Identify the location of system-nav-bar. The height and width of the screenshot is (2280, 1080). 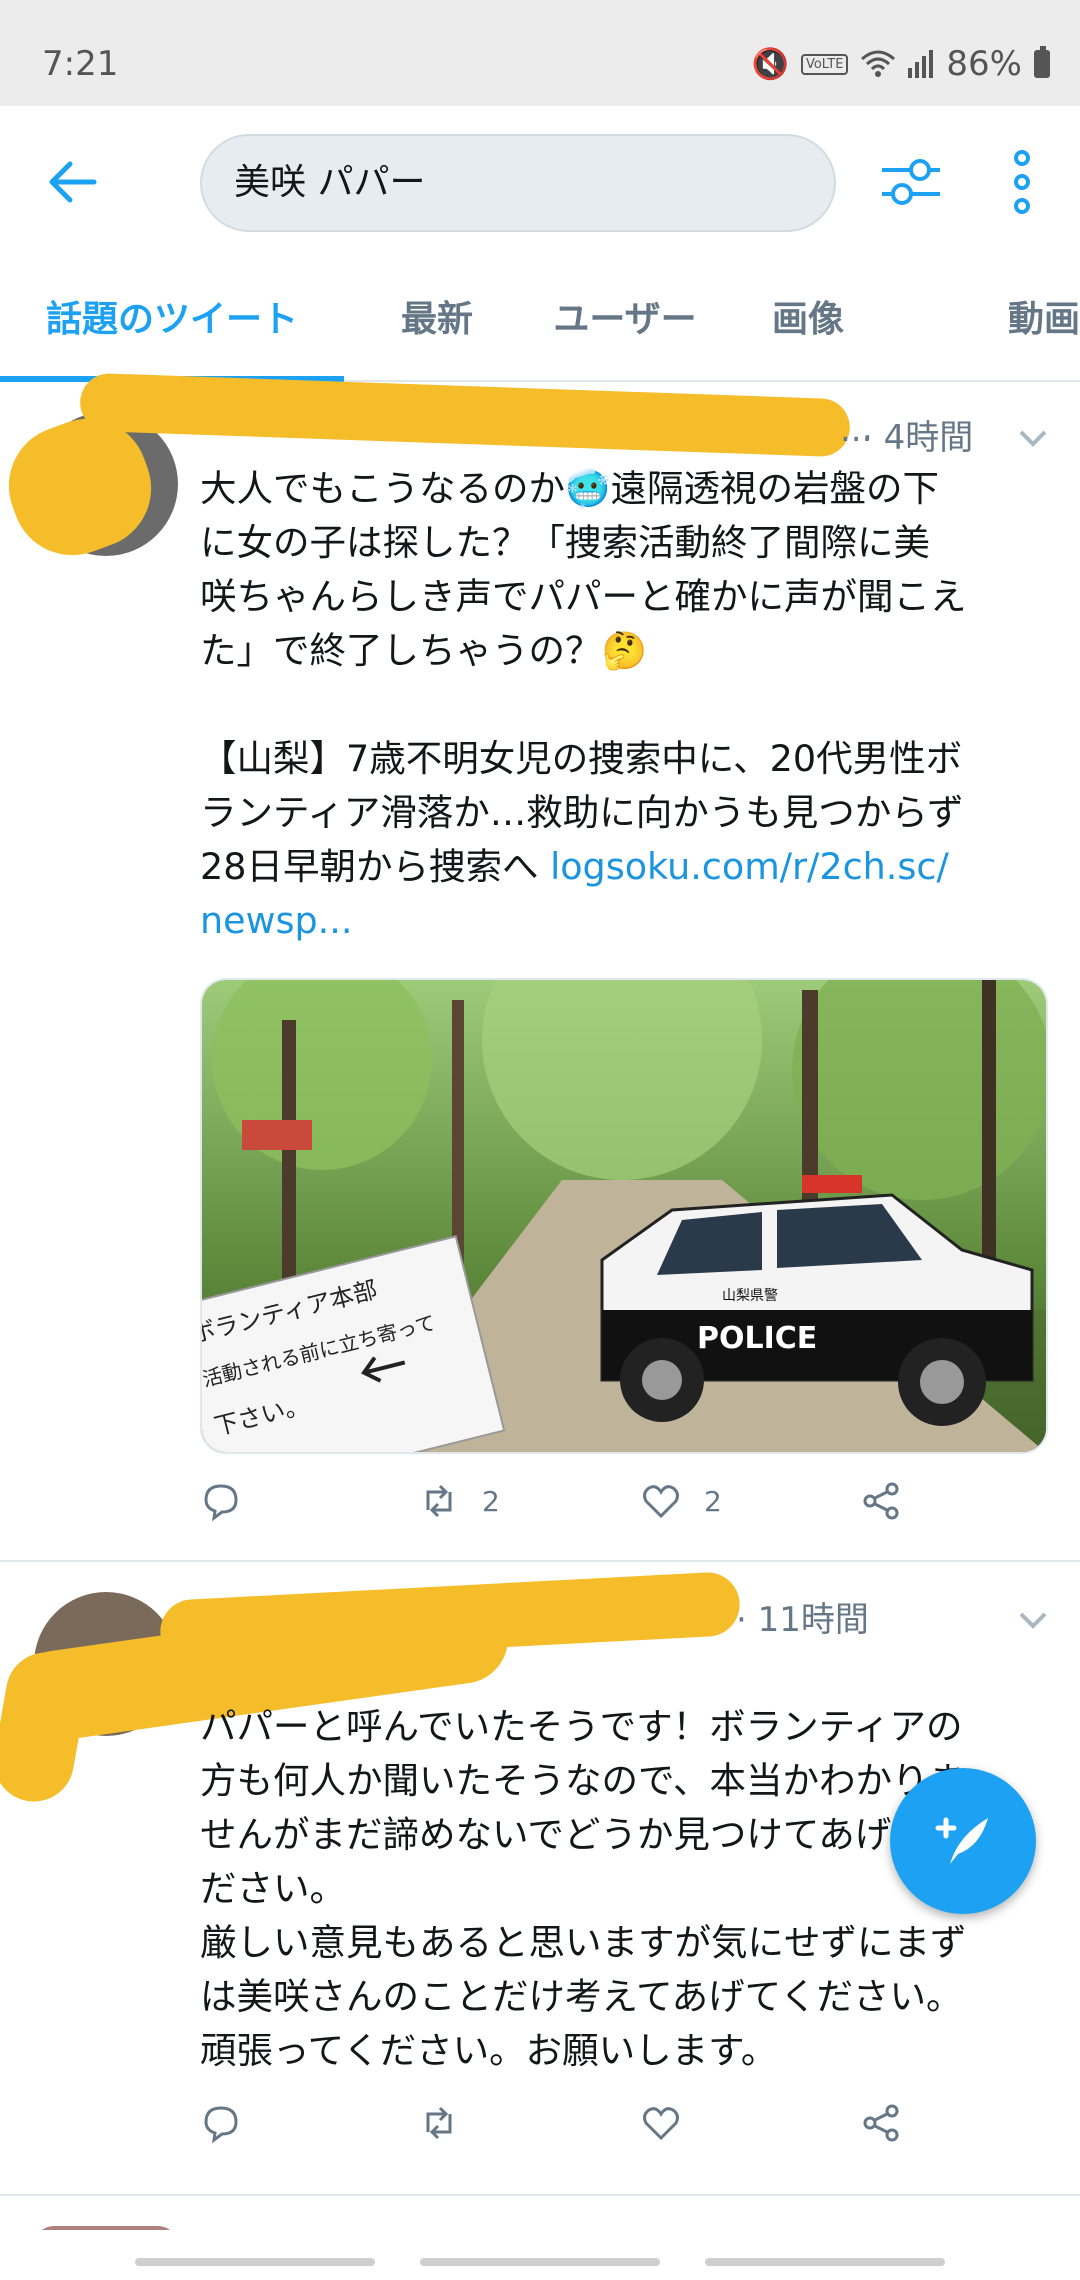
(540, 2255).